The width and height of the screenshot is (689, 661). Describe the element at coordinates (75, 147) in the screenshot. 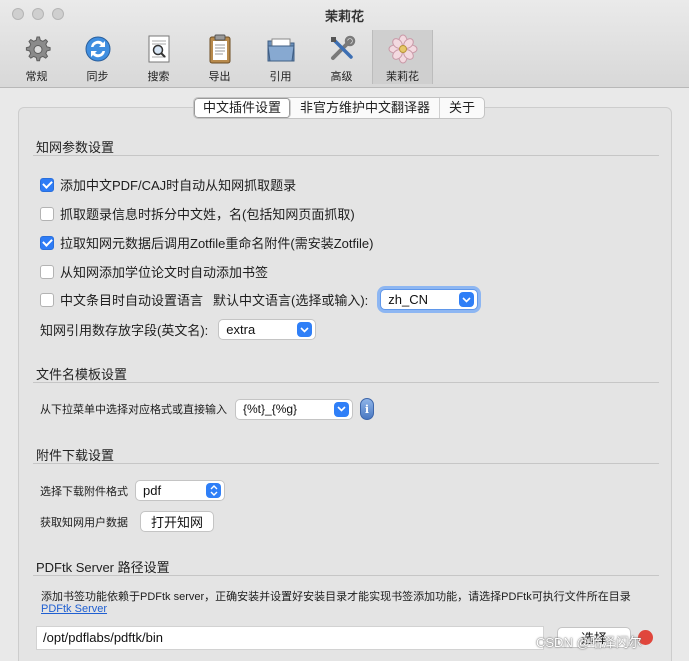

I see `cnki-section-heading: 知网参数设置` at that location.